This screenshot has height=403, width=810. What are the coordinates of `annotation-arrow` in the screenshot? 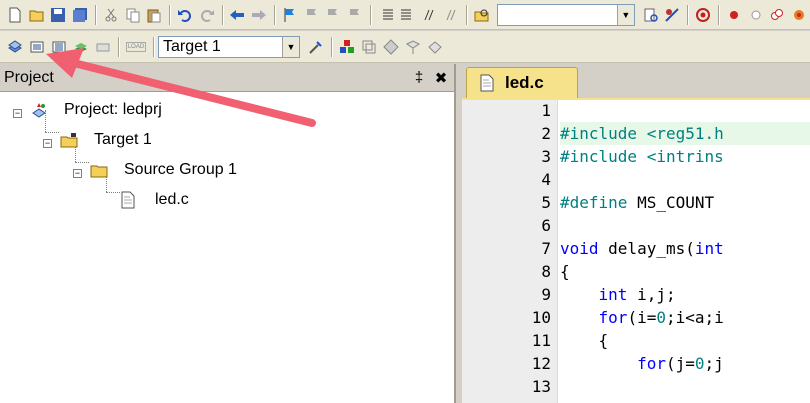 It's located at (181, 87).